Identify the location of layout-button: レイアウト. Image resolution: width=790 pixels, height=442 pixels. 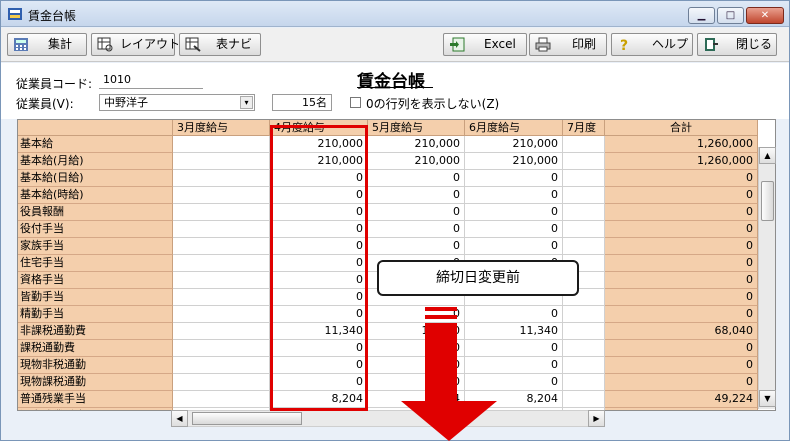
(135, 44).